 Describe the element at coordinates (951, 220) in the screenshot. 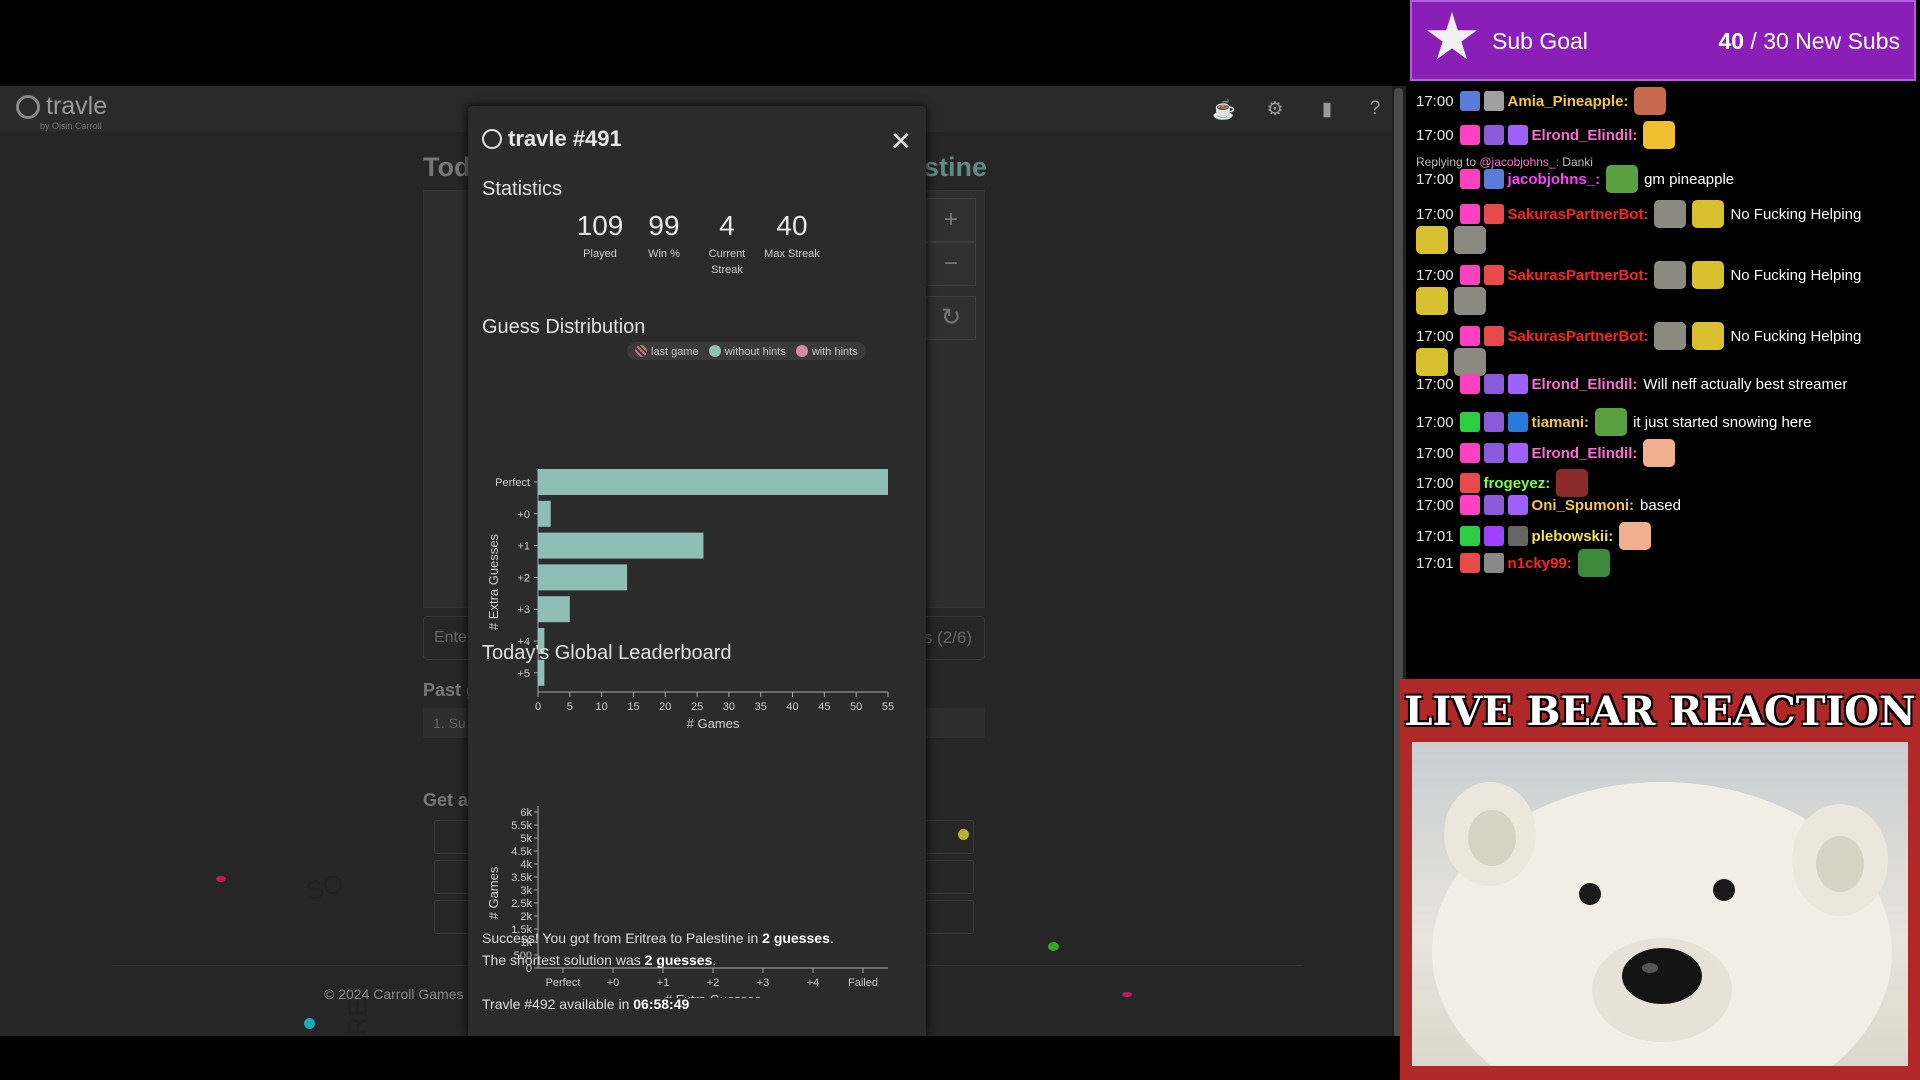

I see `zoom-in-button: +` at that location.